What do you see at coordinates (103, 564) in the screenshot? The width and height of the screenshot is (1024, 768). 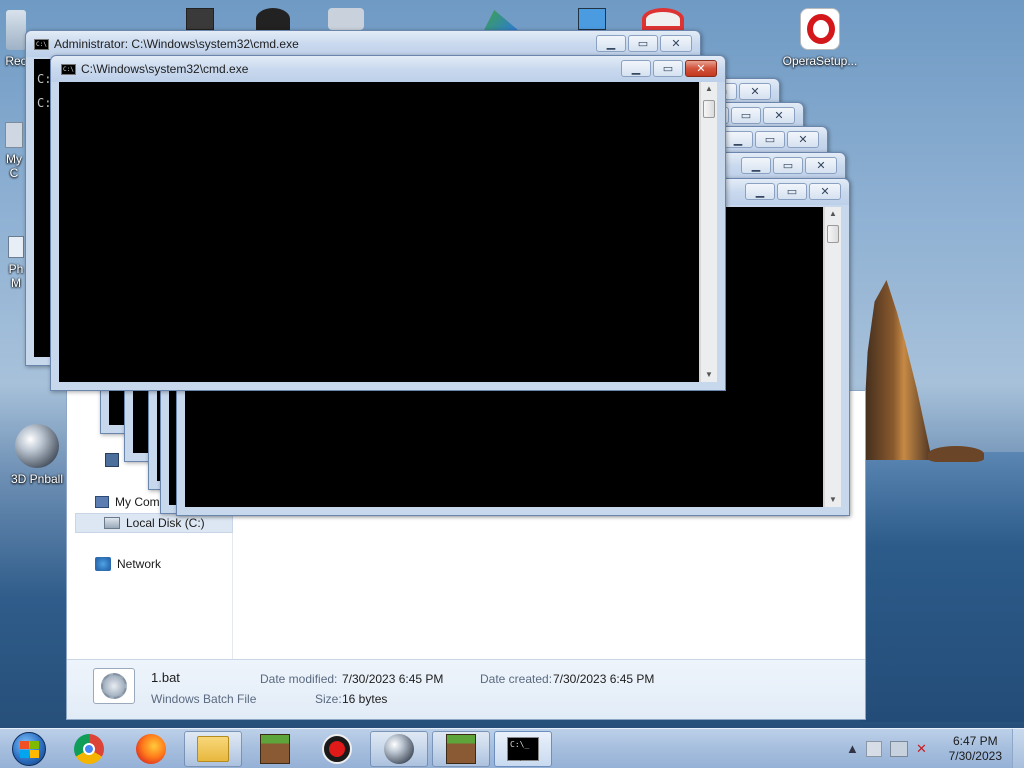 I see `network-icon` at bounding box center [103, 564].